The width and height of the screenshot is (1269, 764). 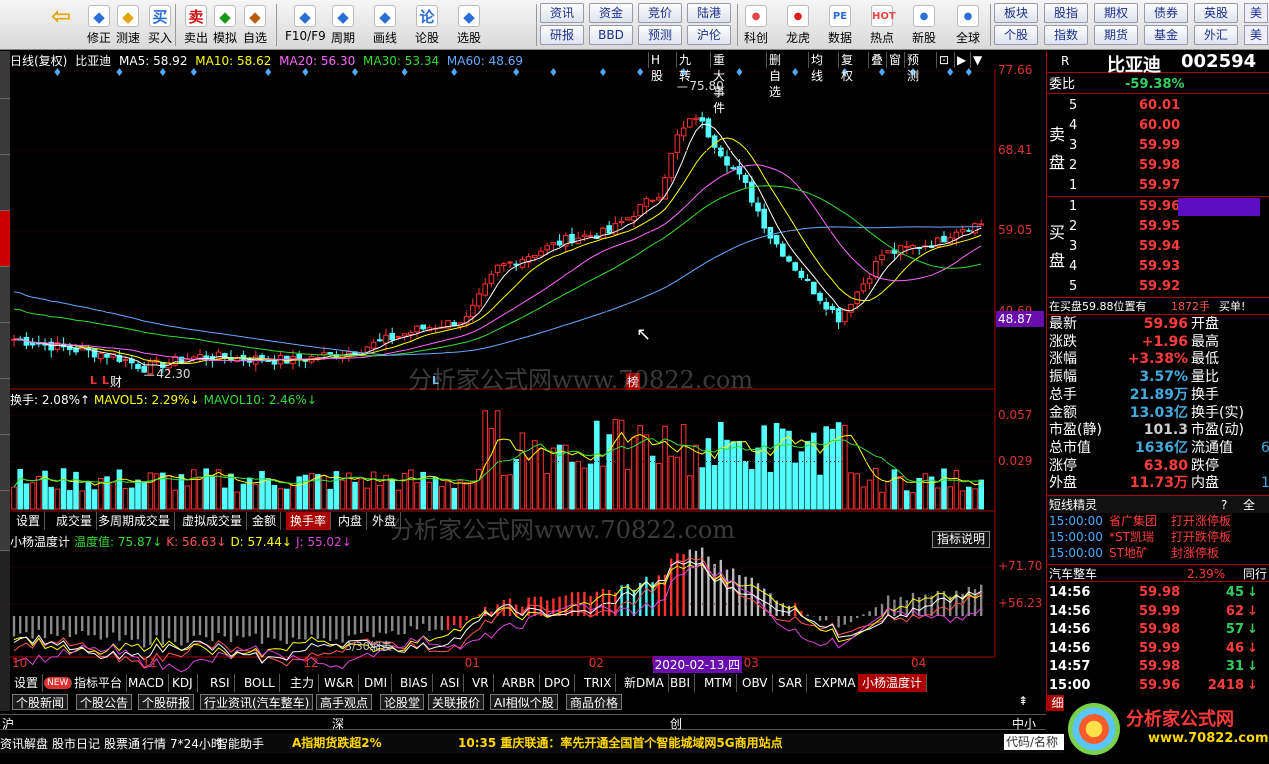 I want to click on news-tab: 关联报价, so click(x=456, y=702).